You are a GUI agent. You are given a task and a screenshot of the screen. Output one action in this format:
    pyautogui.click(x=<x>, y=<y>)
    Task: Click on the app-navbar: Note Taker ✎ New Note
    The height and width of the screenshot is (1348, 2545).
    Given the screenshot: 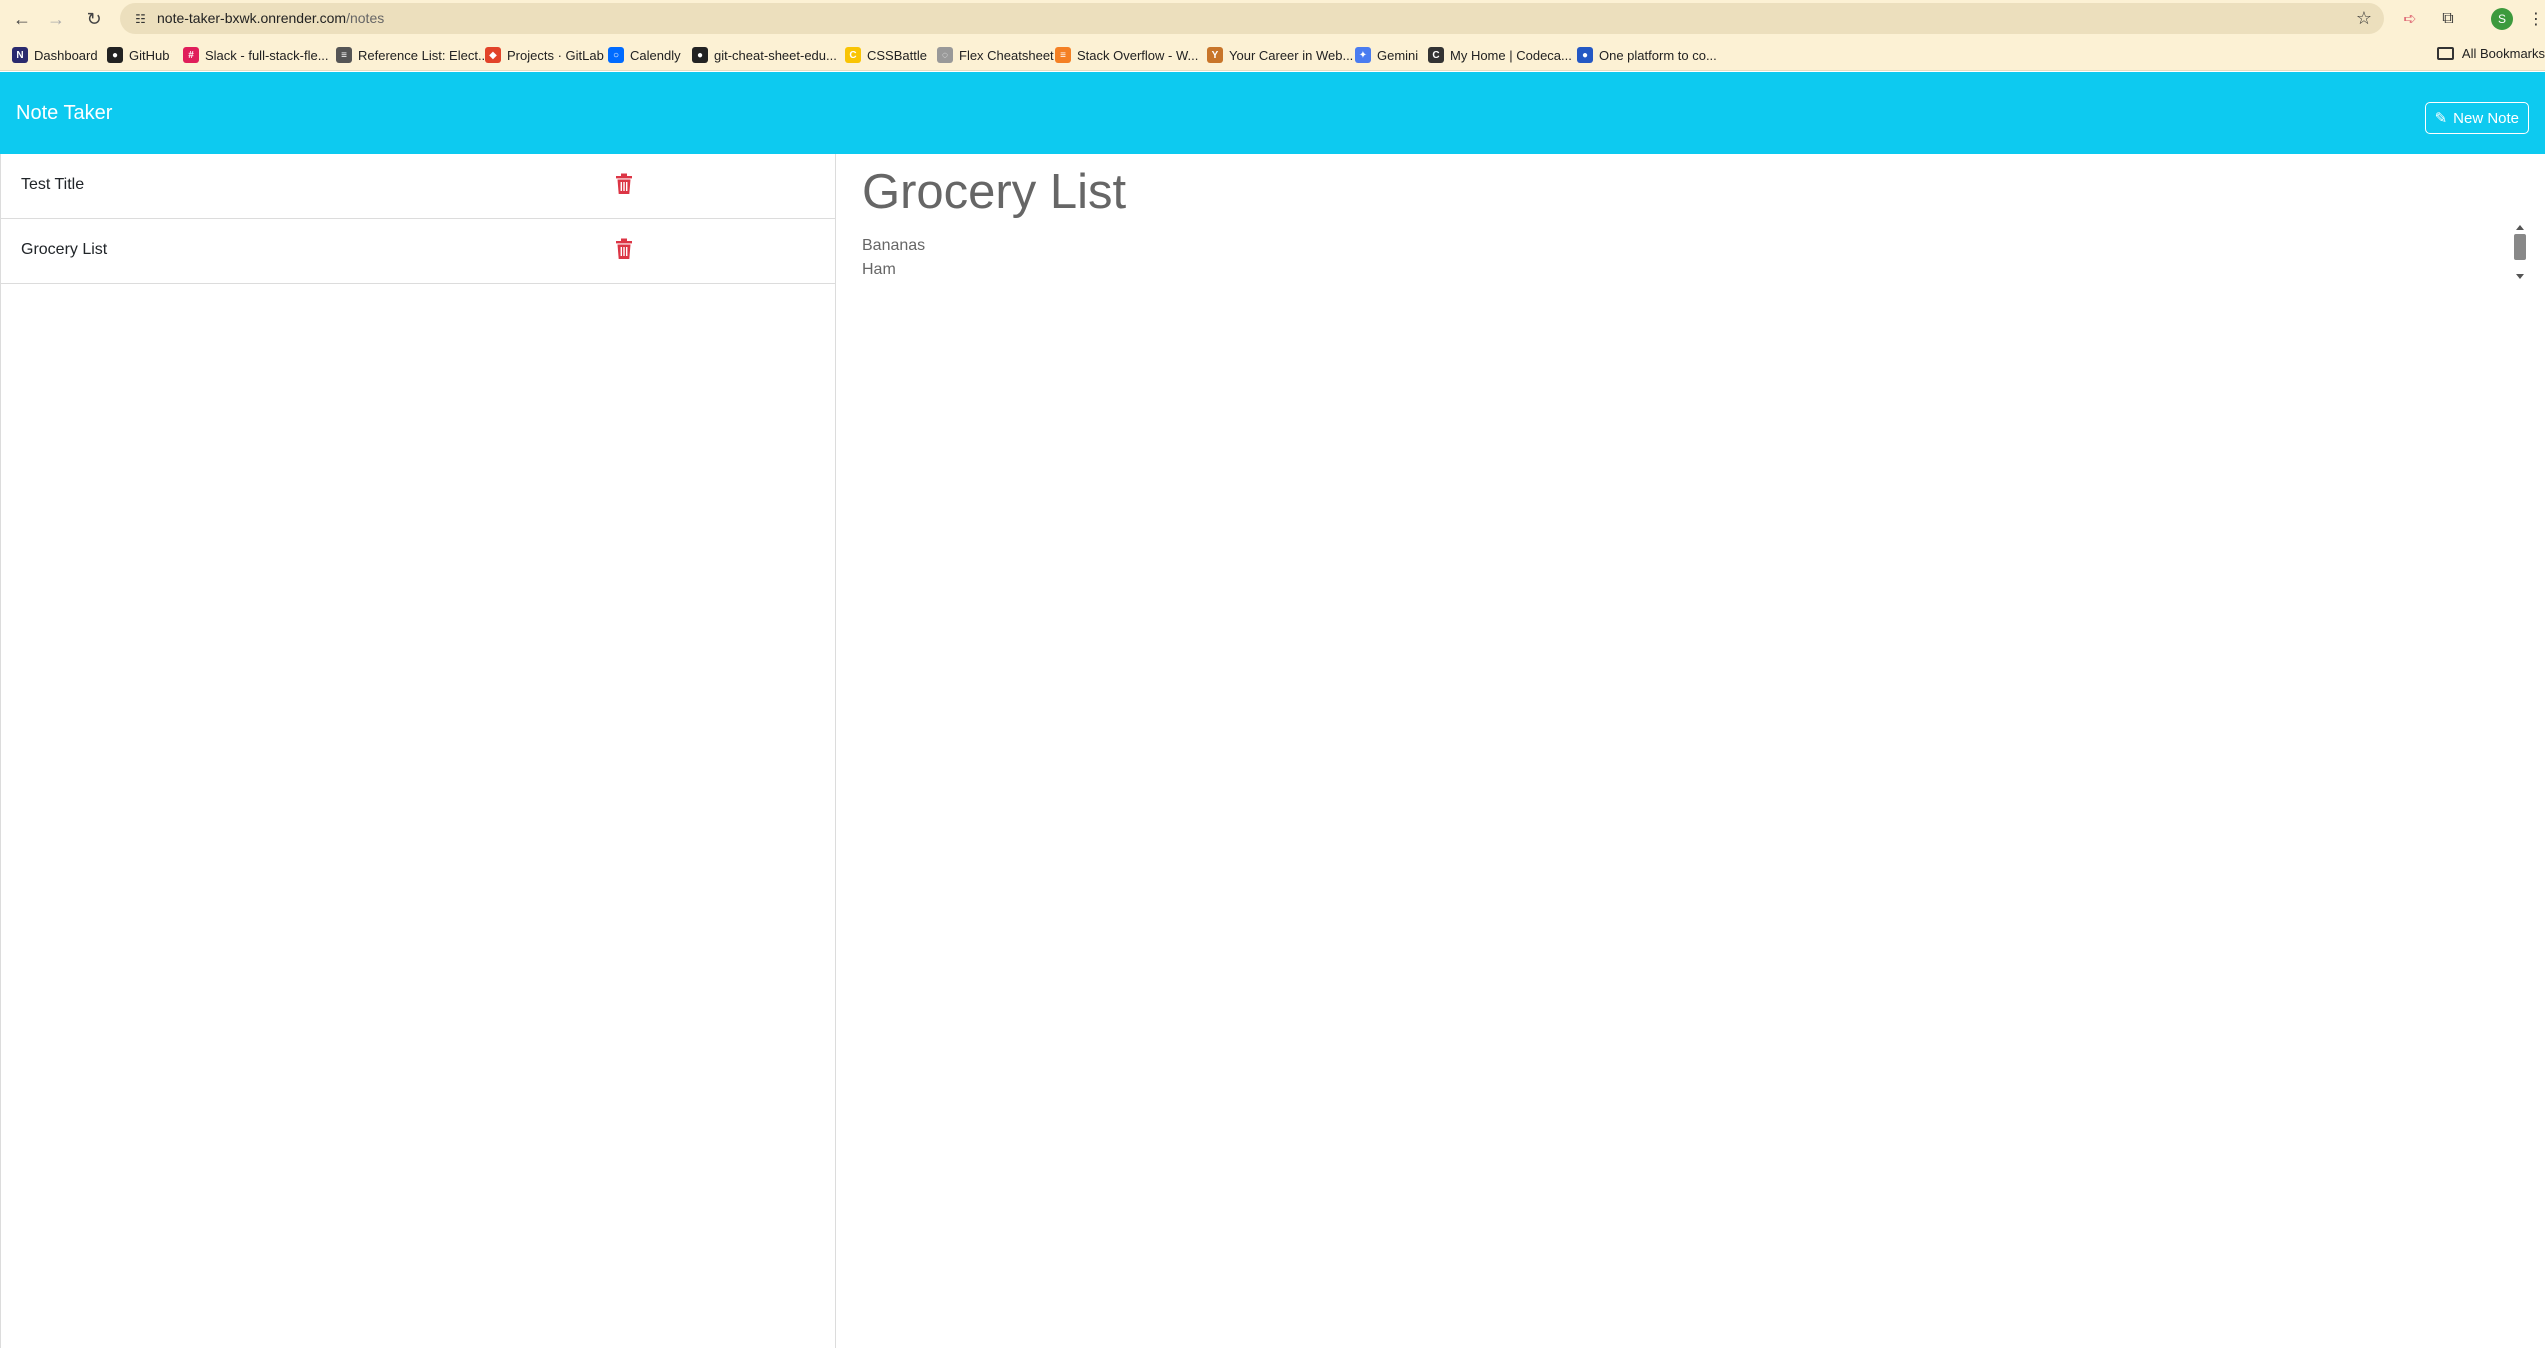 What is the action you would take?
    pyautogui.click(x=1272, y=113)
    